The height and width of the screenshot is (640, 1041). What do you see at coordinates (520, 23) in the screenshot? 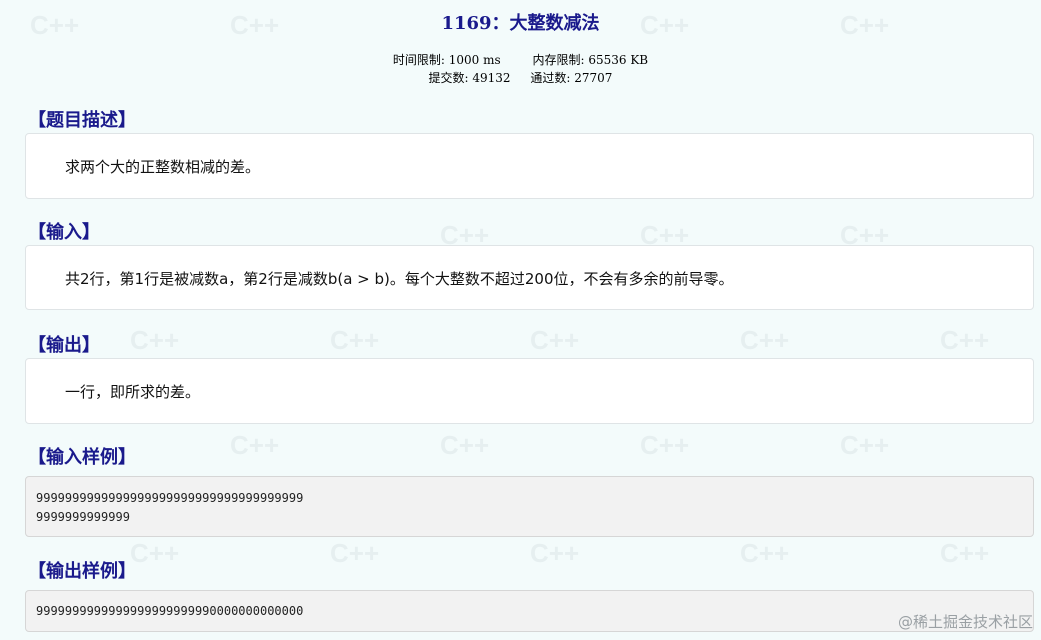
I see `problem-title: 1169：大整数减法` at bounding box center [520, 23].